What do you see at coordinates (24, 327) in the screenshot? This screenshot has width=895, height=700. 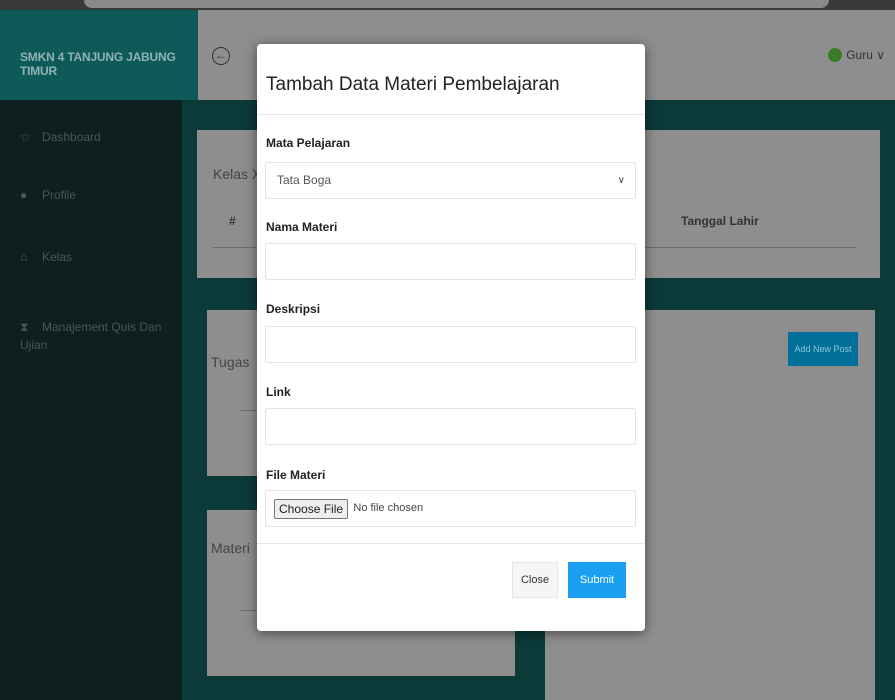 I see `hourglass-icon: ⧗` at bounding box center [24, 327].